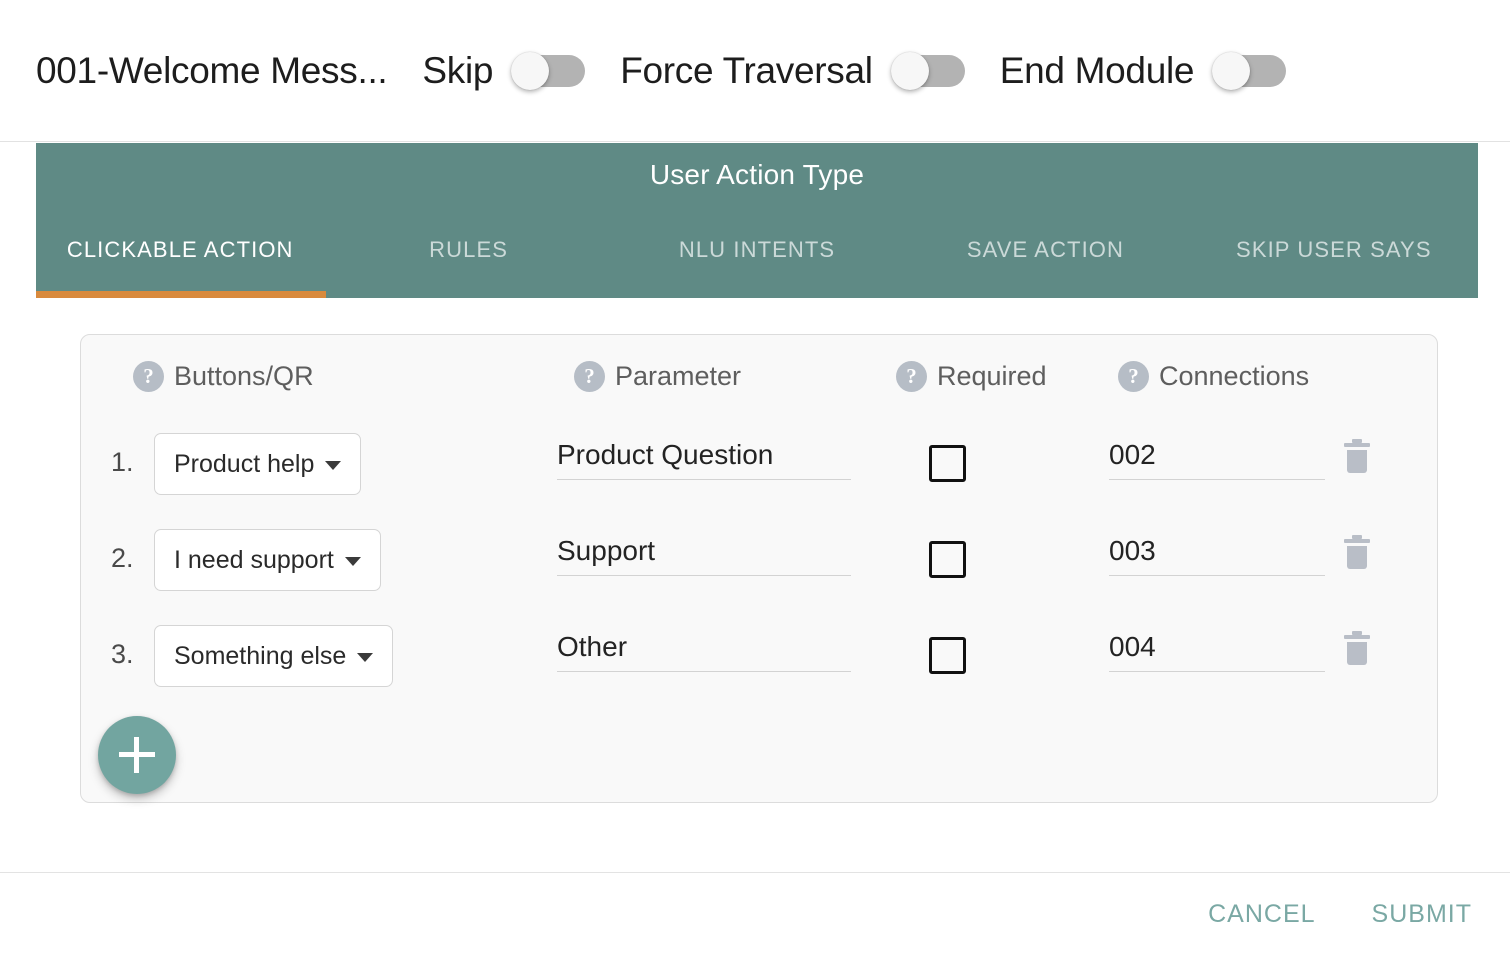 The width and height of the screenshot is (1510, 956). I want to click on toggle-skip-label: Skip, so click(458, 70).